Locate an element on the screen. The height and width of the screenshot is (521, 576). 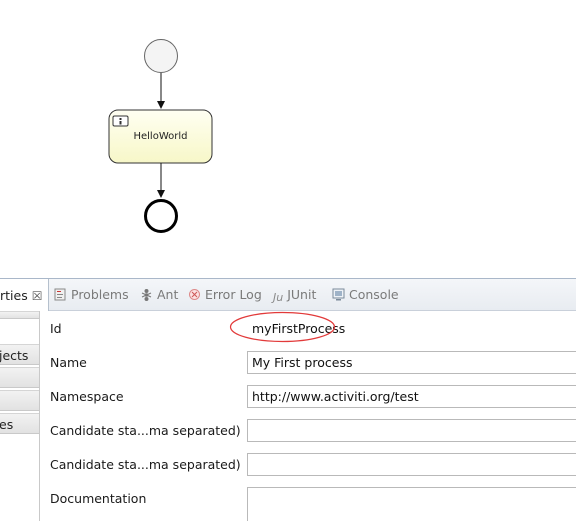
category-item-objects: jects is located at coordinates (19, 354).